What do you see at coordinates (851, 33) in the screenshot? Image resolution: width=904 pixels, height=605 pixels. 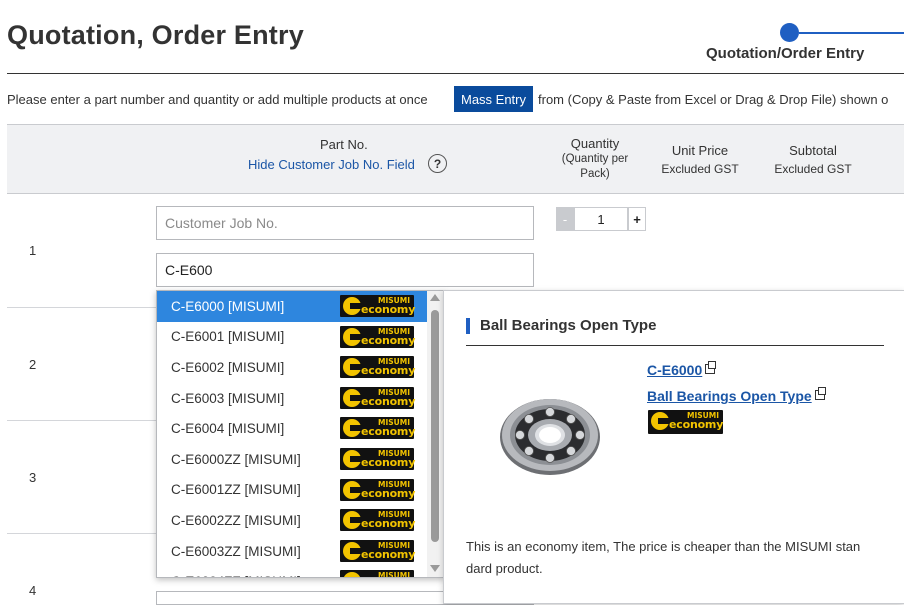 I see `progress-step-line` at bounding box center [851, 33].